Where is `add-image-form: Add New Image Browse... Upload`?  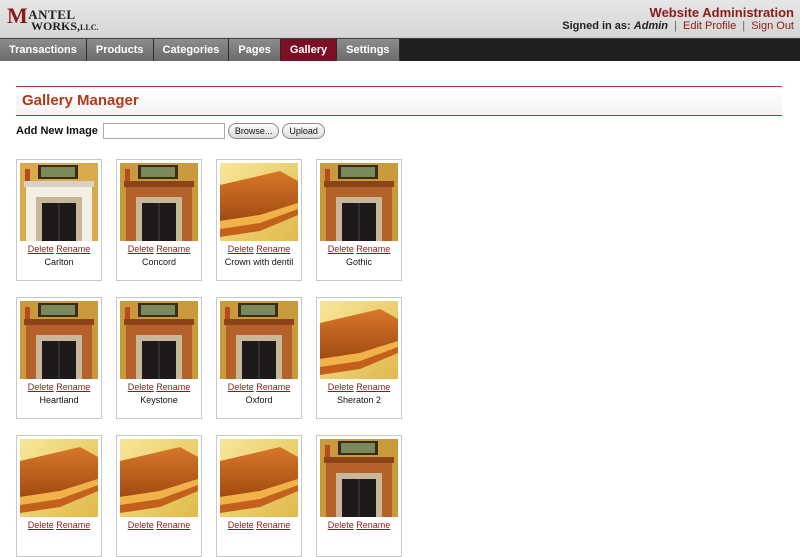
add-image-form: Add New Image Browse... Upload is located at coordinates (172, 131).